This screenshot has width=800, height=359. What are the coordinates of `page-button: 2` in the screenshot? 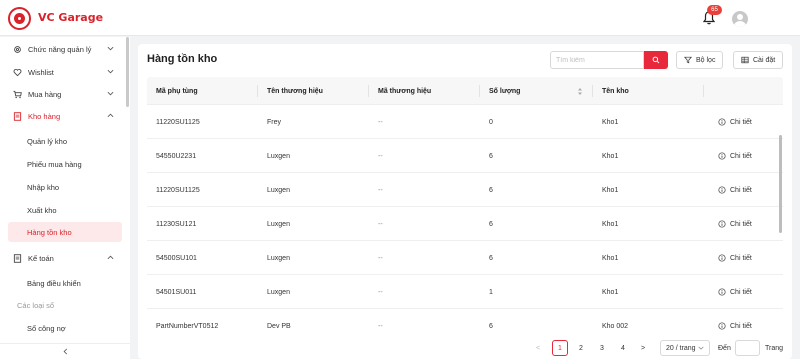 It's located at (581, 348).